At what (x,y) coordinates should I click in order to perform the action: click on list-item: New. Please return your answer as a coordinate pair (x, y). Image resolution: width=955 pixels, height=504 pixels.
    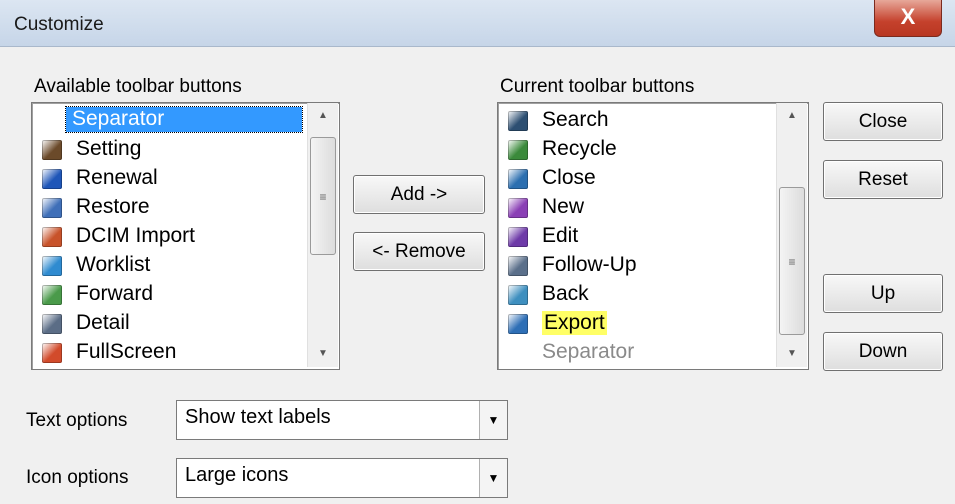
    Looking at the image, I should click on (653, 207).